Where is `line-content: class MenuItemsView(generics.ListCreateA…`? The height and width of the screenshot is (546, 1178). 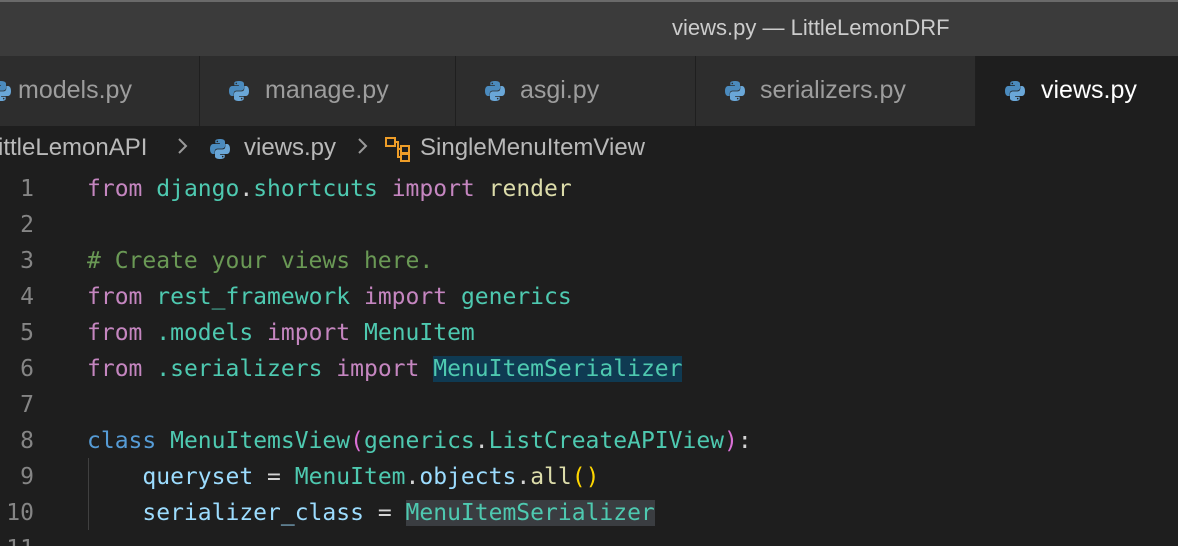 line-content: class MenuItemsView(generics.ListCreateA… is located at coordinates (419, 441).